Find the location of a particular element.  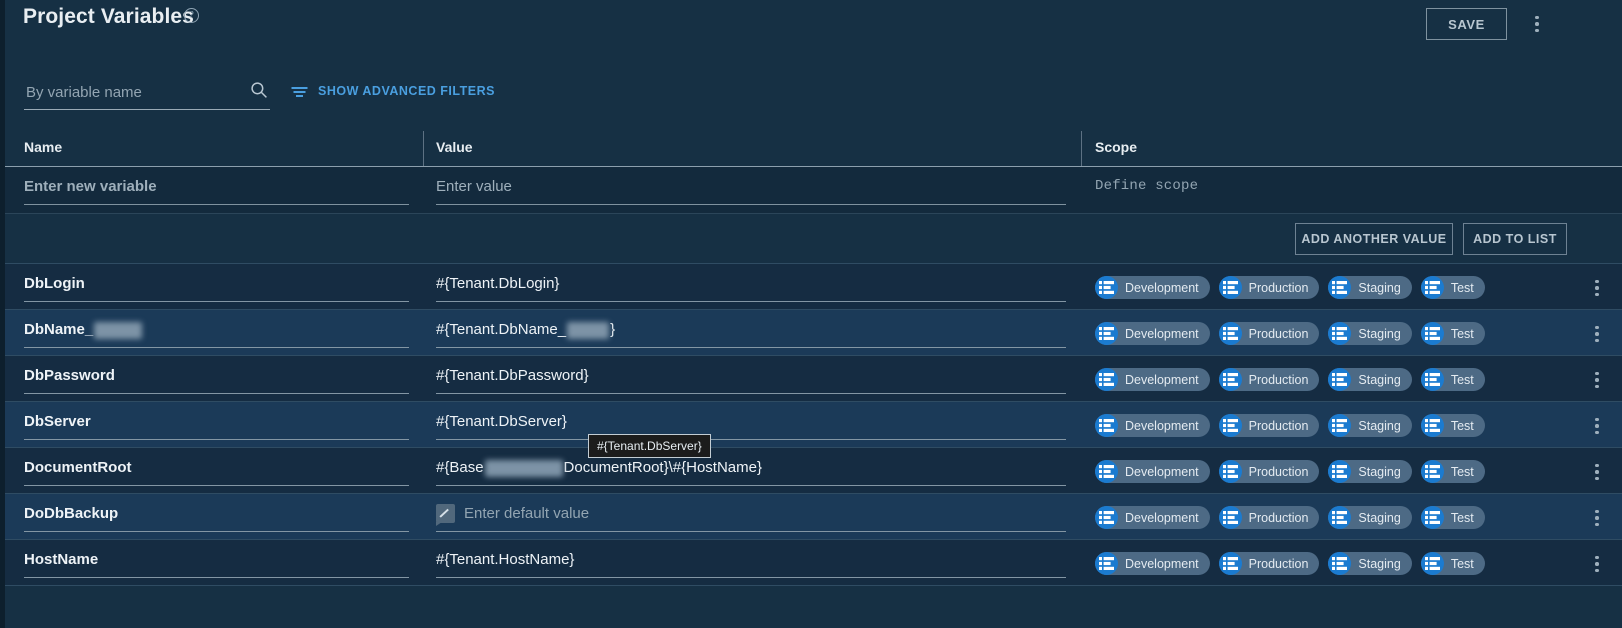

variable-value-input: Enter default value is located at coordinates (751, 517).